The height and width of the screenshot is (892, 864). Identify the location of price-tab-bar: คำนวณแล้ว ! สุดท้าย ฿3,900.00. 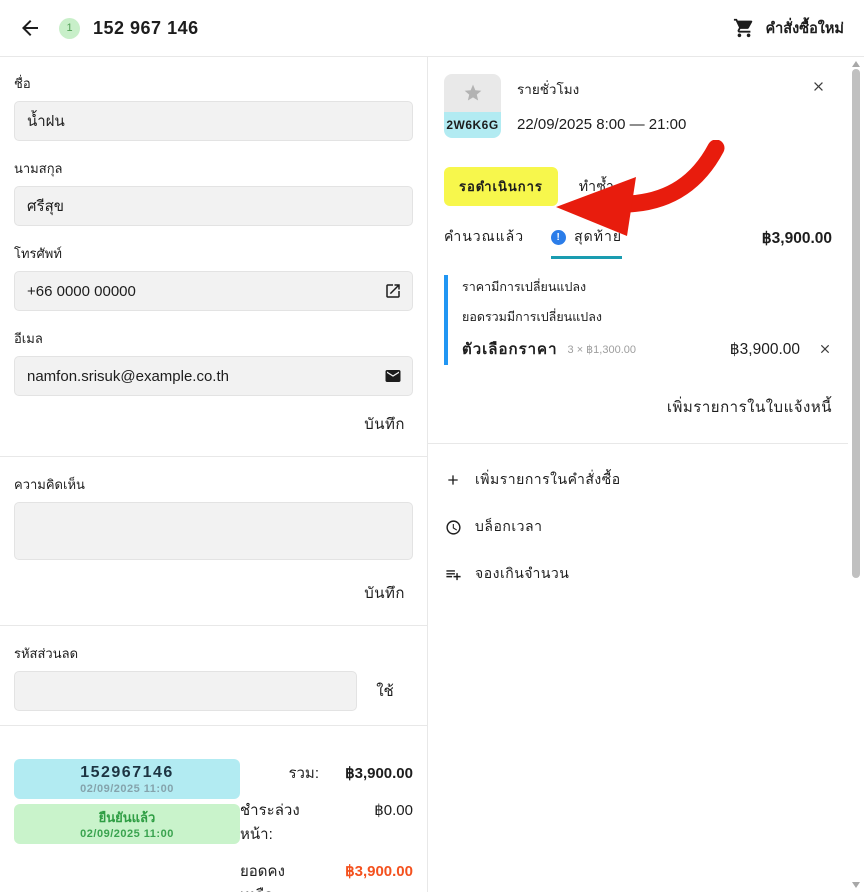
(638, 242).